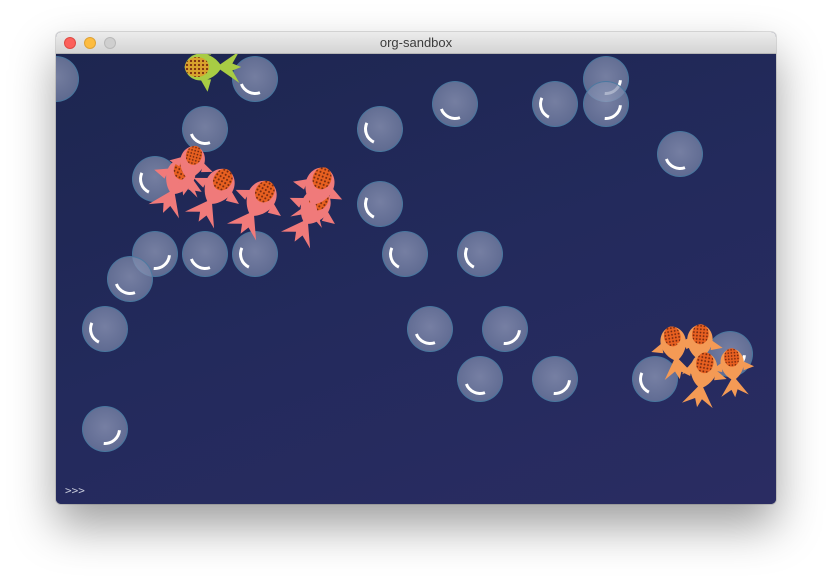 This screenshot has height=584, width=832. What do you see at coordinates (702, 380) in the screenshot?
I see `orange-fish` at bounding box center [702, 380].